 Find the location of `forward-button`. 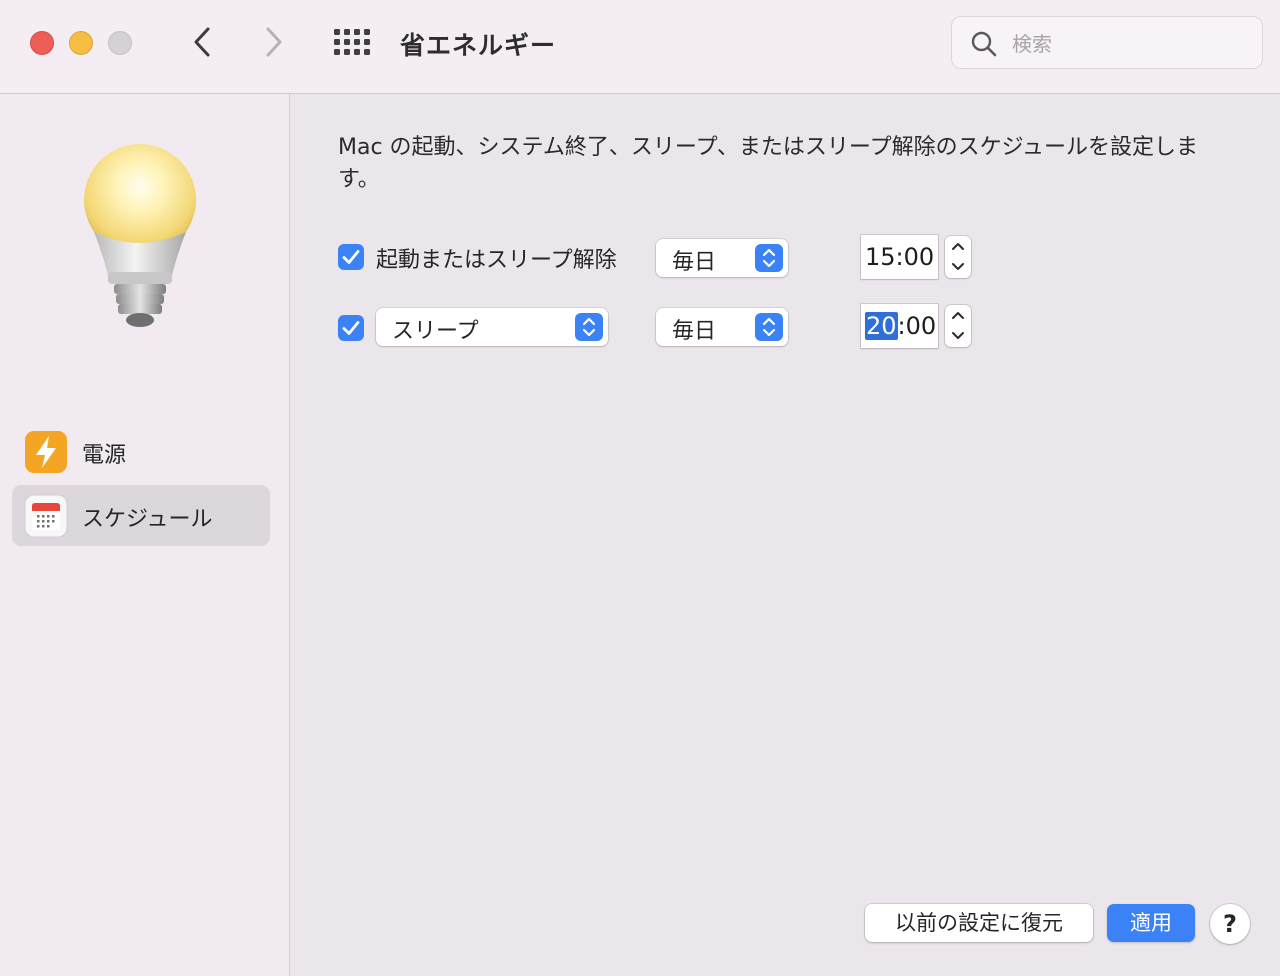

forward-button is located at coordinates (274, 42).